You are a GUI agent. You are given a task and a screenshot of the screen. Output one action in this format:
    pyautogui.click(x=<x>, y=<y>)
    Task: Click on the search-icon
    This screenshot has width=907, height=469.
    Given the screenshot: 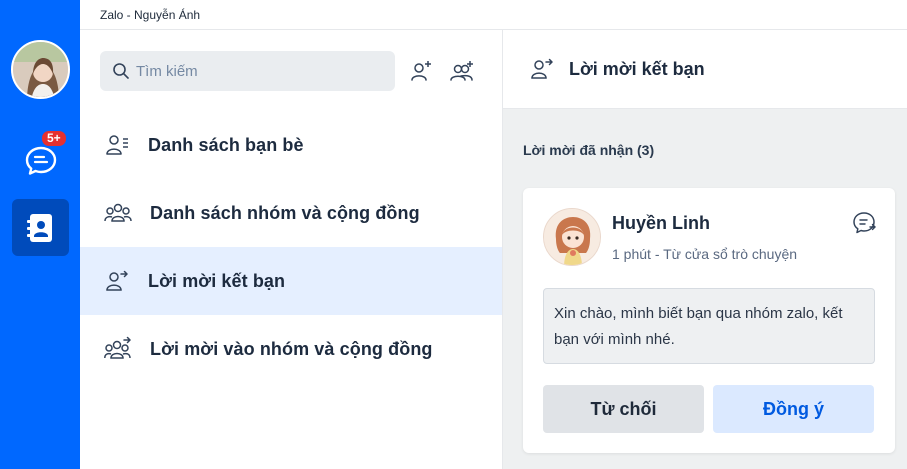 What is the action you would take?
    pyautogui.click(x=121, y=71)
    